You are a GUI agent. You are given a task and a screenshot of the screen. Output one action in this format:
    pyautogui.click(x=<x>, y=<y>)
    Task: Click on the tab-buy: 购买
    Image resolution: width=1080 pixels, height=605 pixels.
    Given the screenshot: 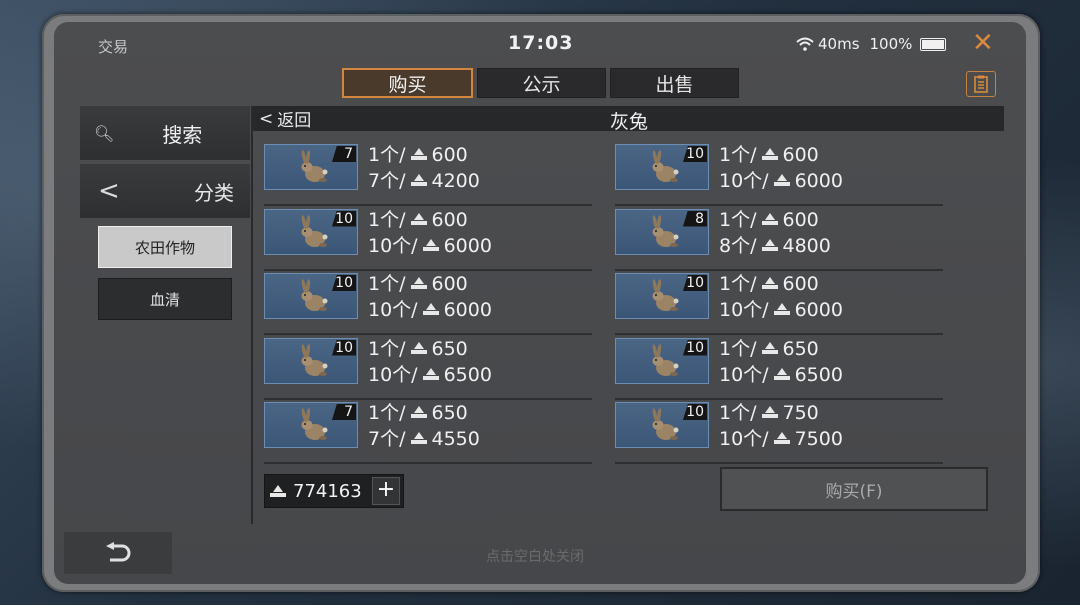 What is the action you would take?
    pyautogui.click(x=407, y=83)
    